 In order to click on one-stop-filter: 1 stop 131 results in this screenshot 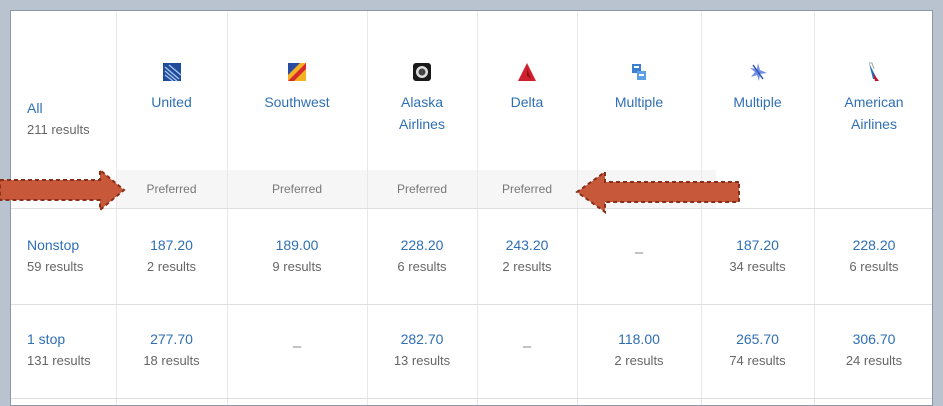, I will do `click(63, 351)`.